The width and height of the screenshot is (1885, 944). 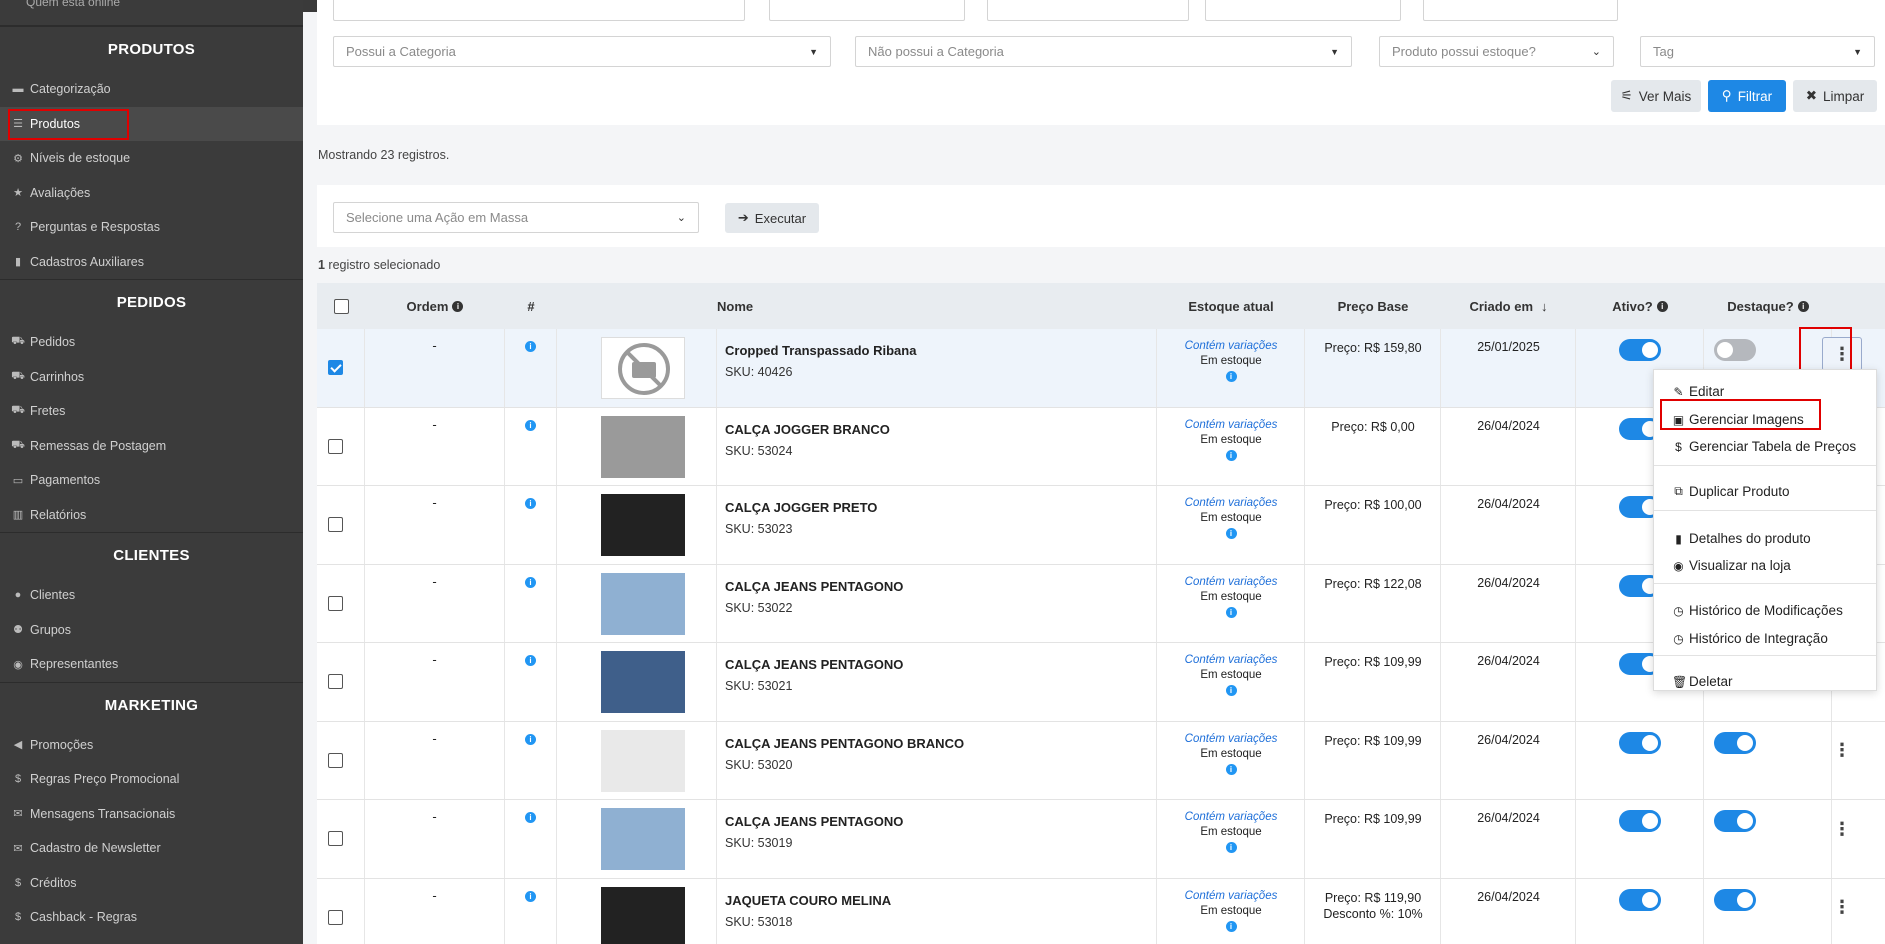 What do you see at coordinates (1496, 51) in the screenshot?
I see `estoque-select: Produto possui estoque? ⌄` at bounding box center [1496, 51].